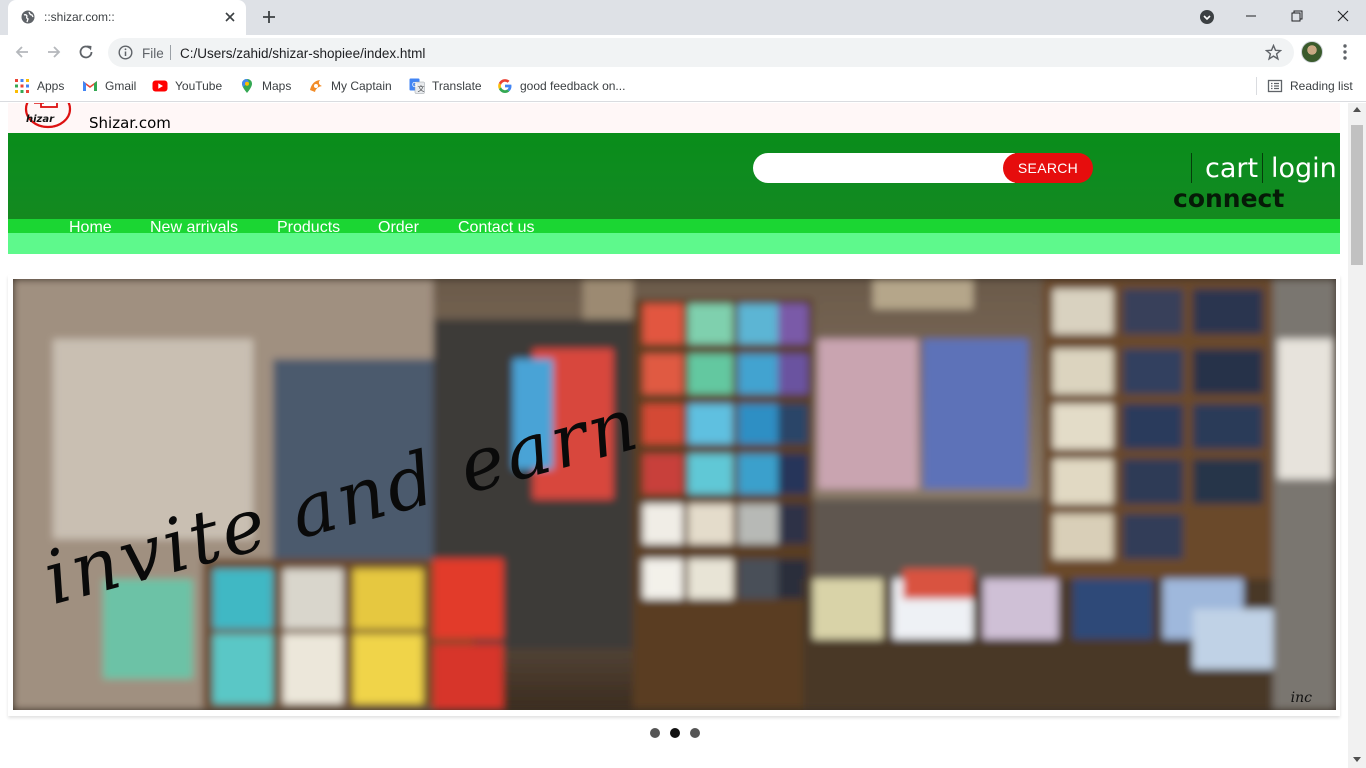  What do you see at coordinates (86, 52) in the screenshot?
I see `reload-icon` at bounding box center [86, 52].